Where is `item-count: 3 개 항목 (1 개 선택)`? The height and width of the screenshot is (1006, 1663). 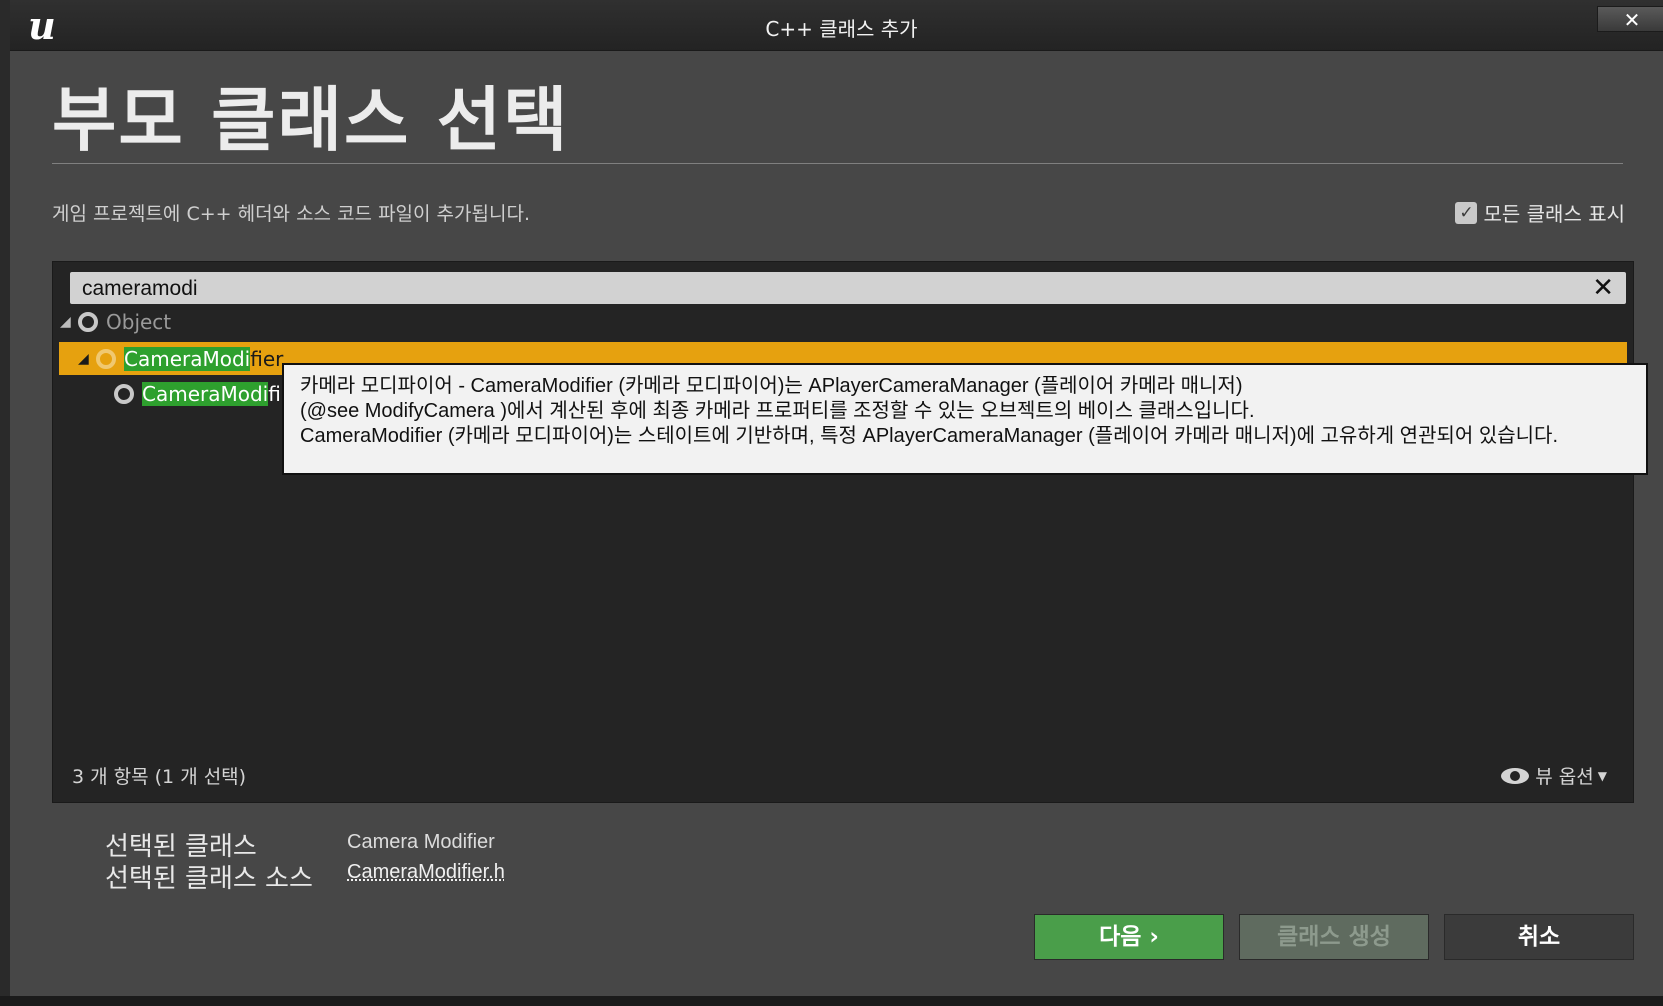 item-count: 3 개 항목 (1 개 선택) is located at coordinates (159, 777).